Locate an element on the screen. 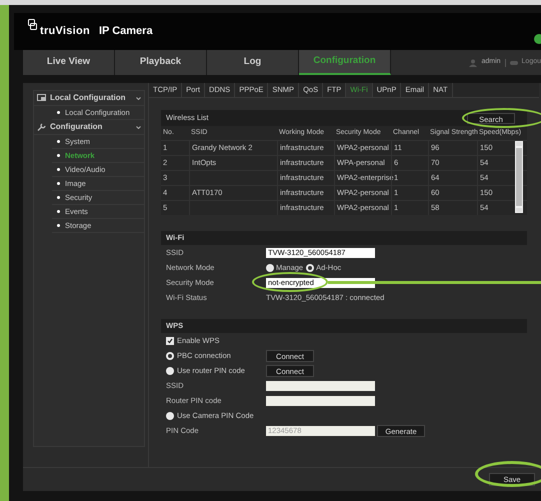 This screenshot has height=501, width=541. sidebar-group: Local Configuration is located at coordinates (89, 98).